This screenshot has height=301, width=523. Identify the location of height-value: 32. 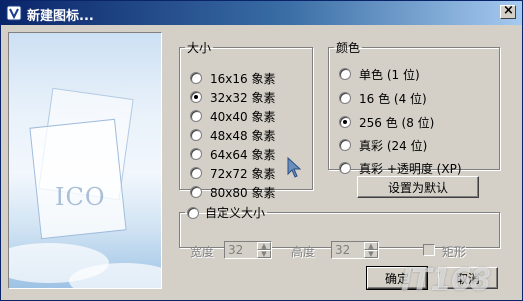
(343, 250).